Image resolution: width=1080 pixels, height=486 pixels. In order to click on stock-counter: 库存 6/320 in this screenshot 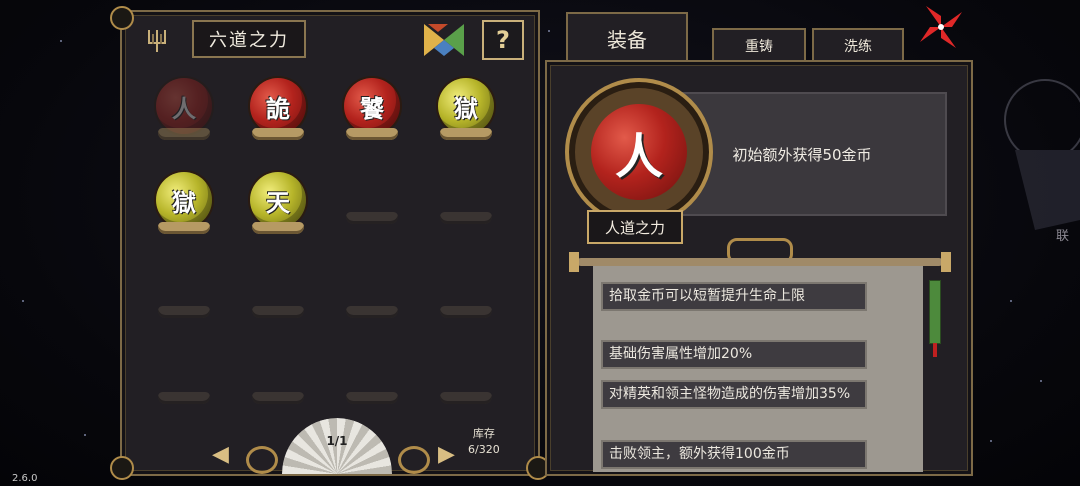, I will do `click(484, 442)`.